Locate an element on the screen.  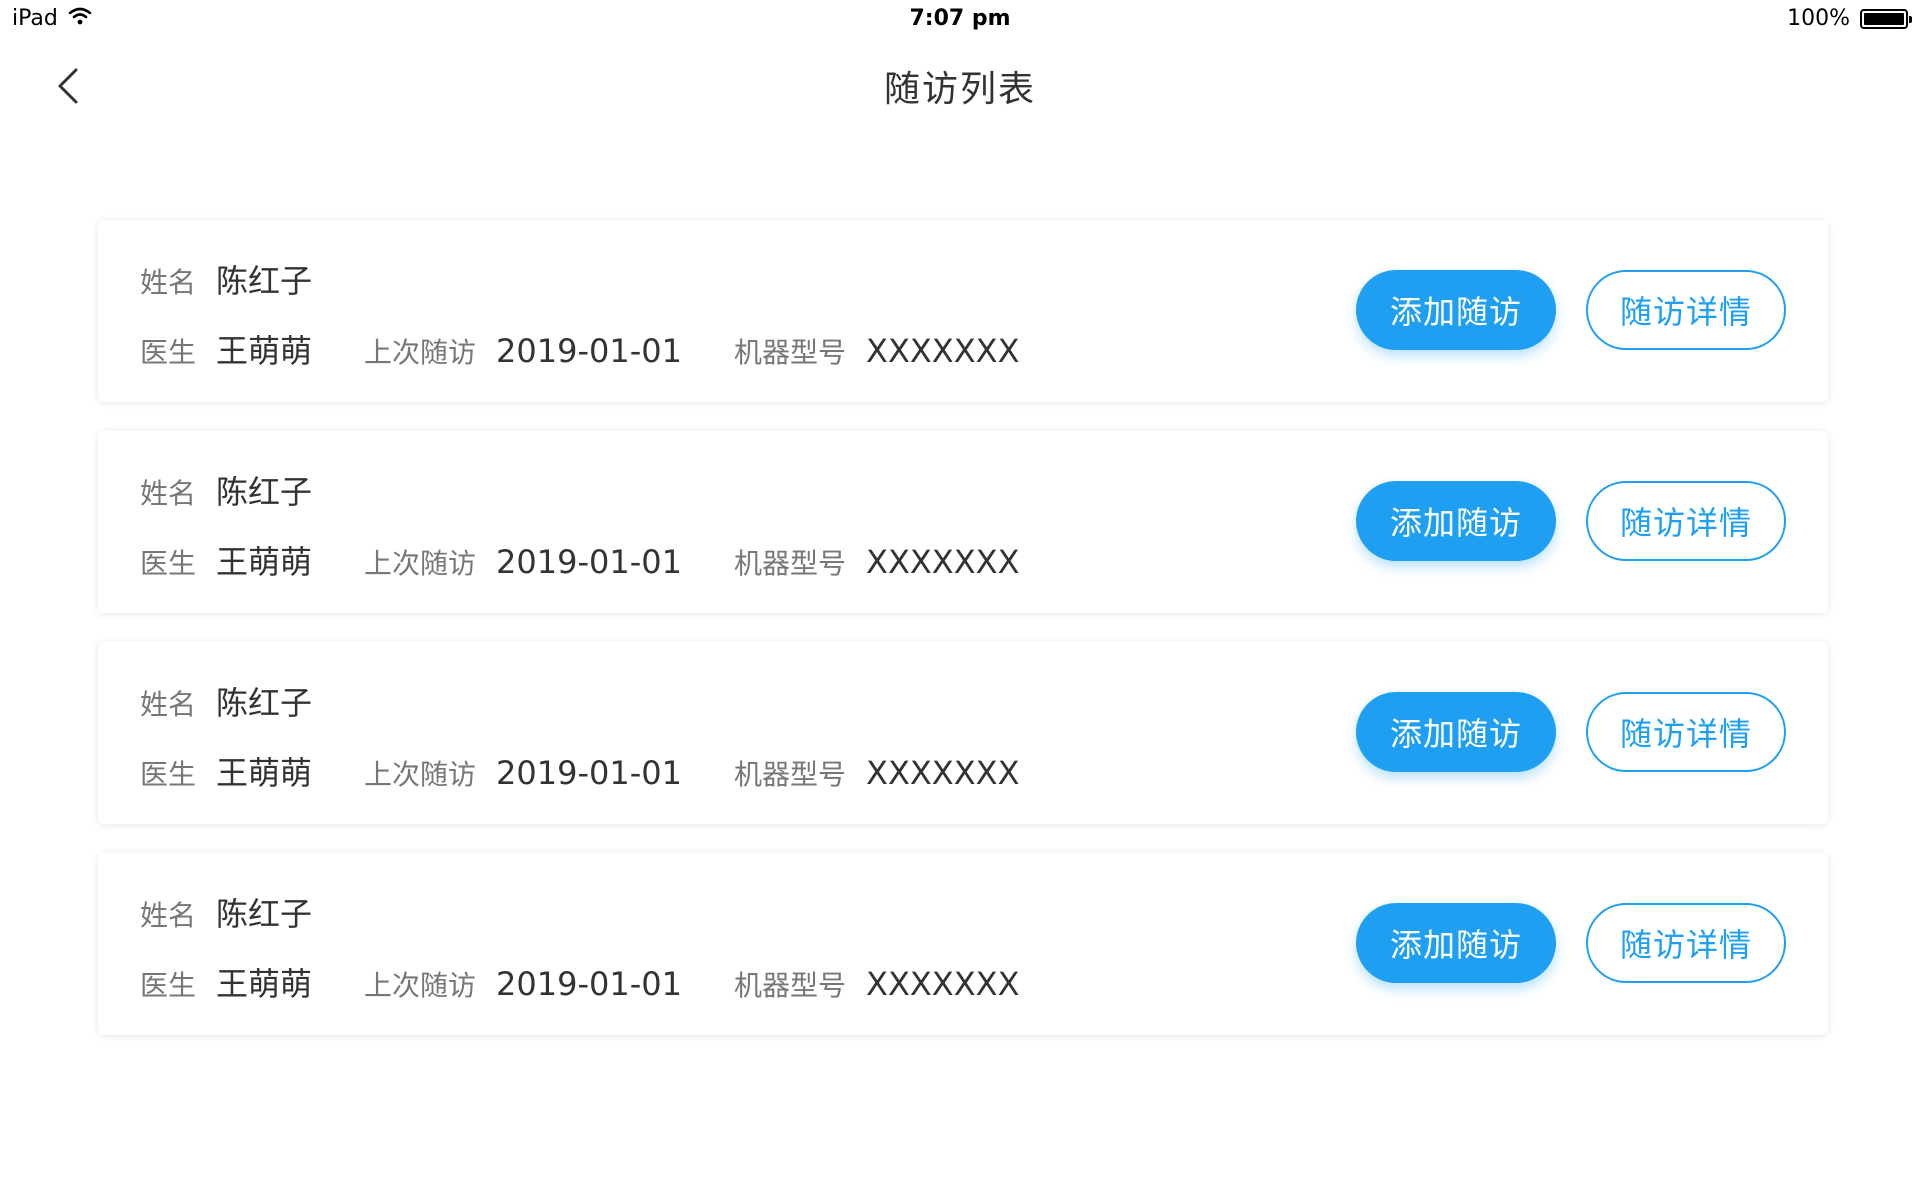
status-time: 7:07 pm is located at coordinates (960, 18).